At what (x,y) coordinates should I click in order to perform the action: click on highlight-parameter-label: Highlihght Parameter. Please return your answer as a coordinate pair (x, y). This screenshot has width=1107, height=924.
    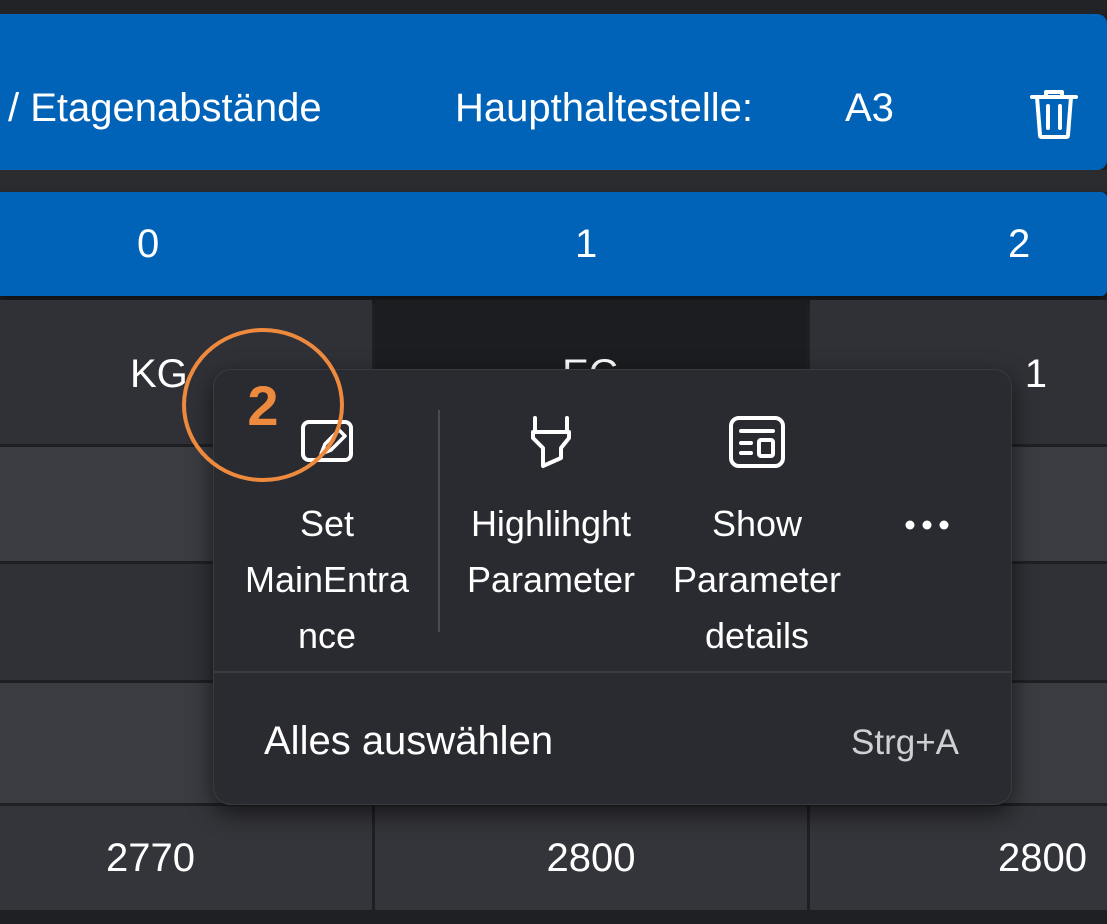
    Looking at the image, I should click on (551, 551).